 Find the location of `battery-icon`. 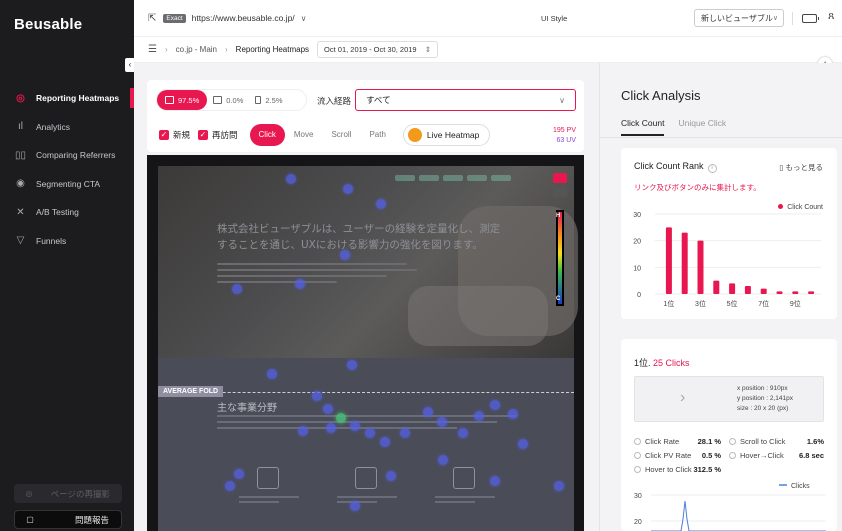

battery-icon is located at coordinates (810, 18).